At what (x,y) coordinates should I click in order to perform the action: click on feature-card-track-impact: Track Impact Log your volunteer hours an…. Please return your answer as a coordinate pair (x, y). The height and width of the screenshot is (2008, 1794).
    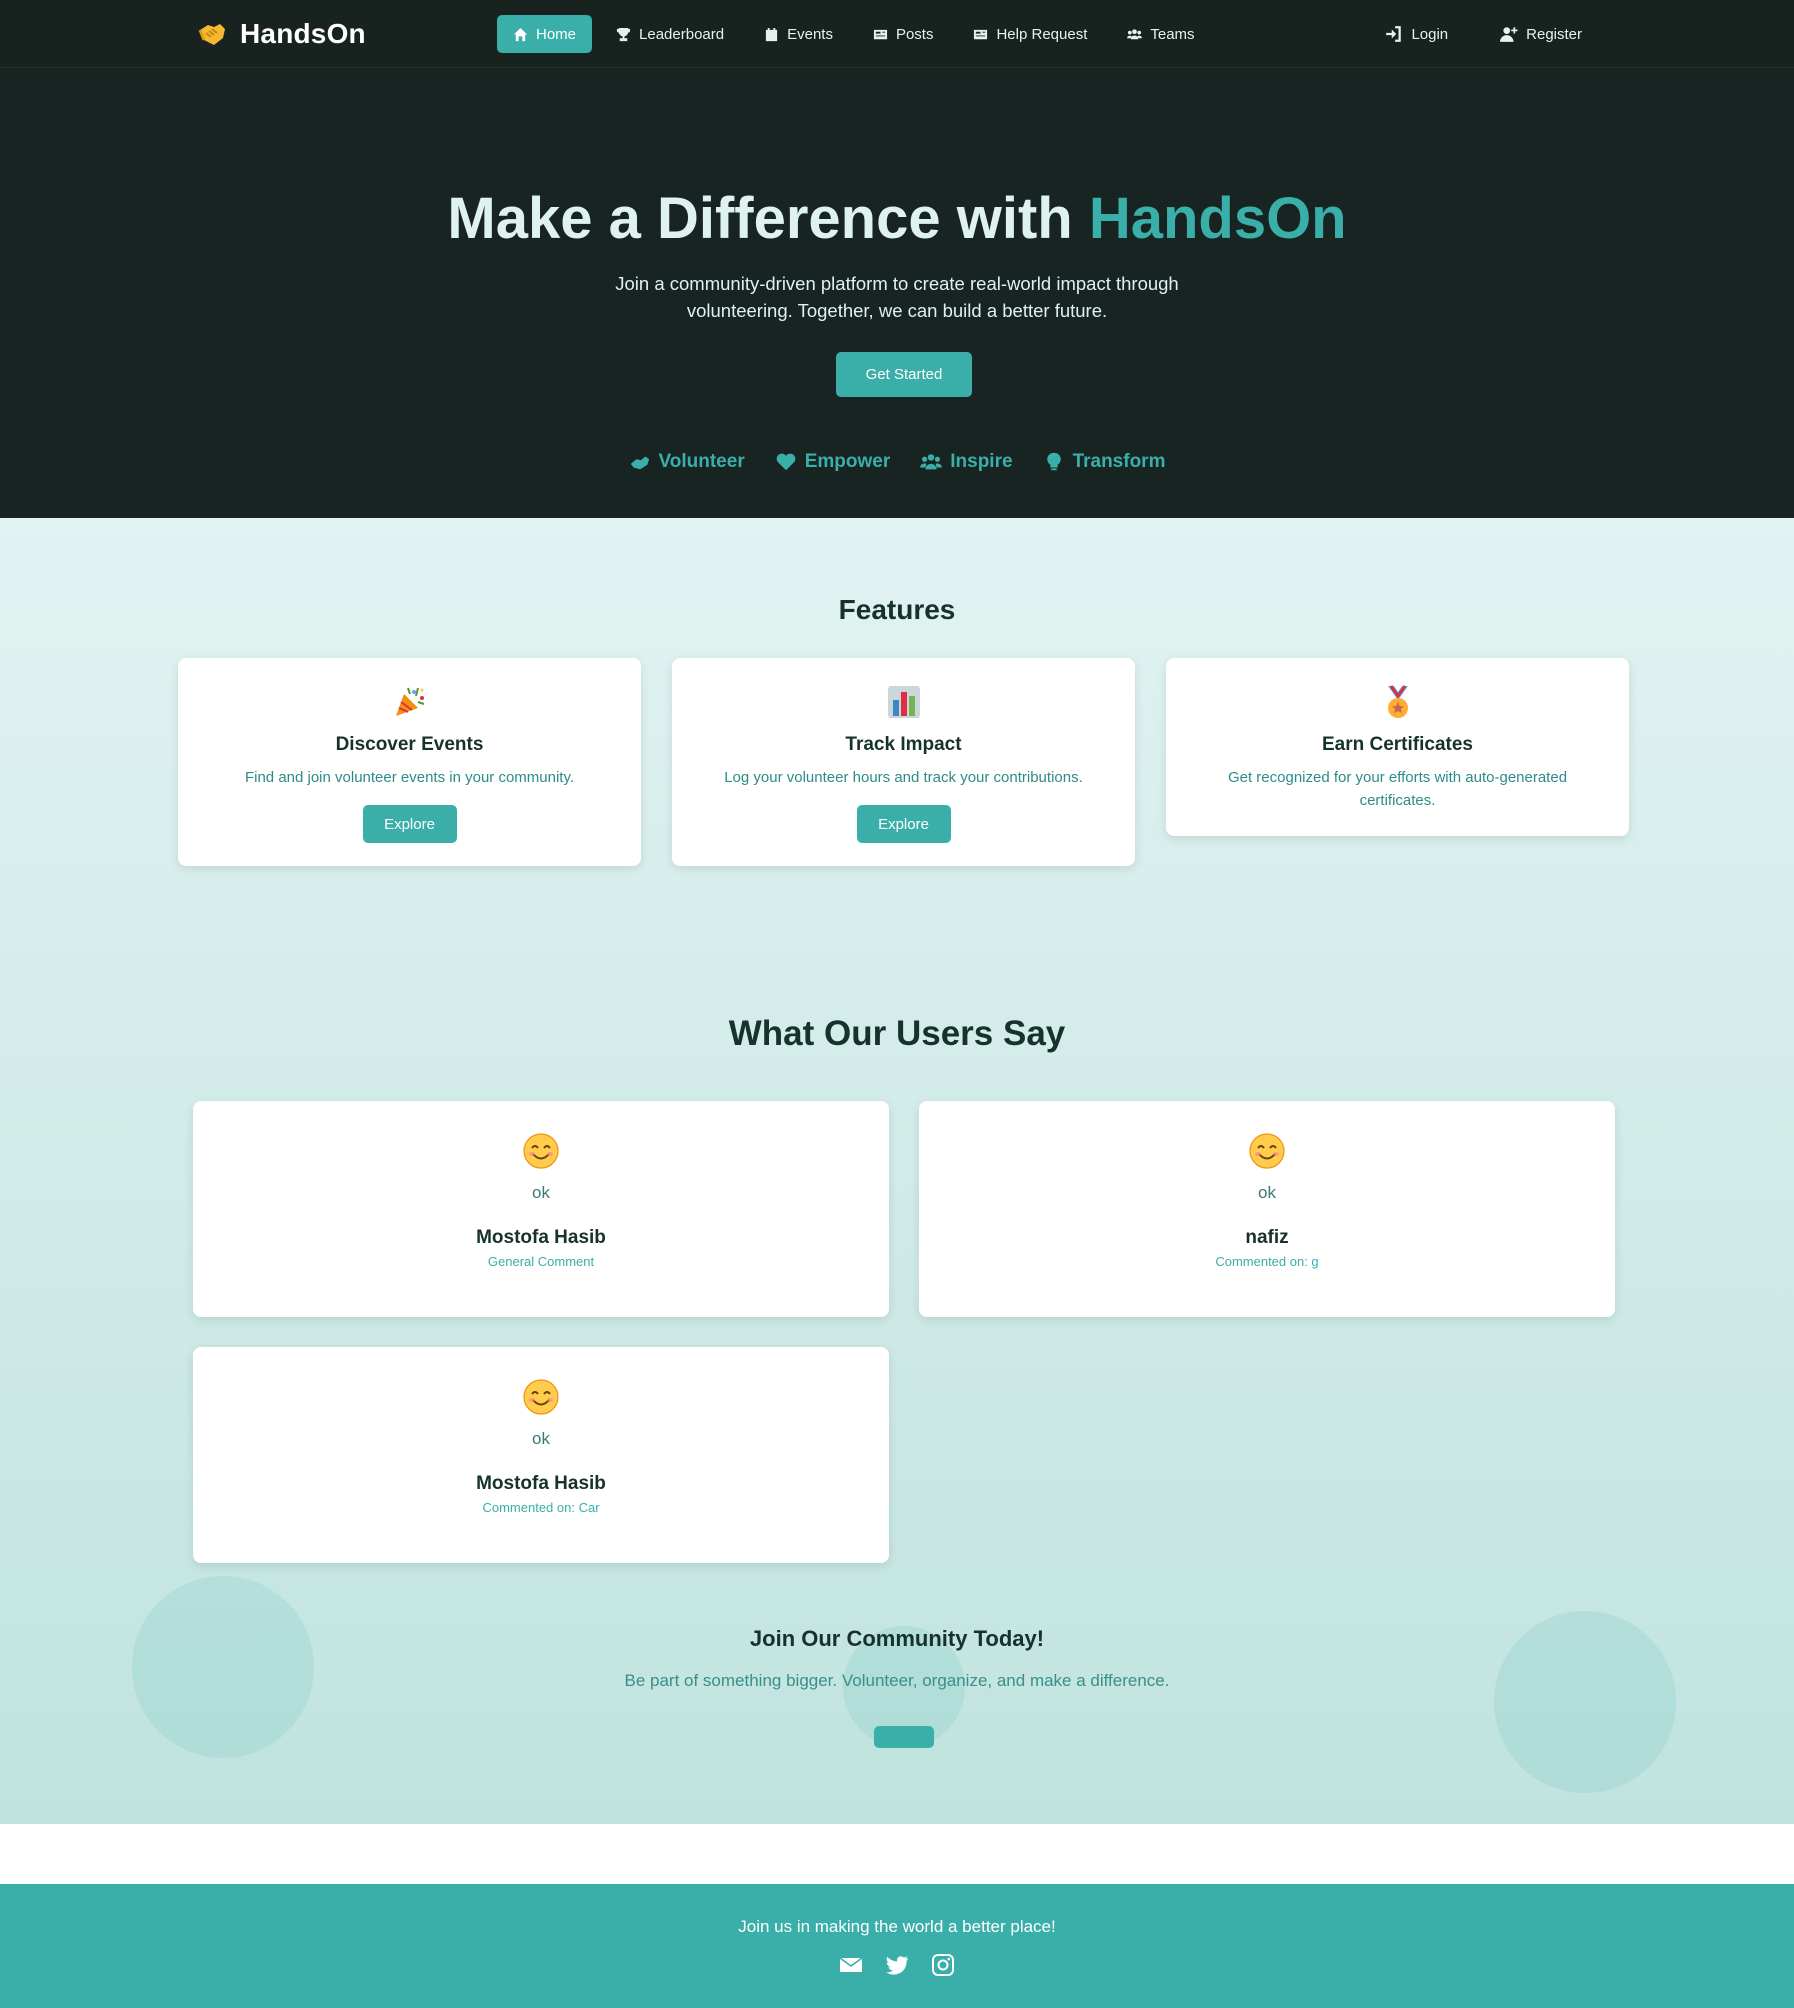
    Looking at the image, I should click on (903, 762).